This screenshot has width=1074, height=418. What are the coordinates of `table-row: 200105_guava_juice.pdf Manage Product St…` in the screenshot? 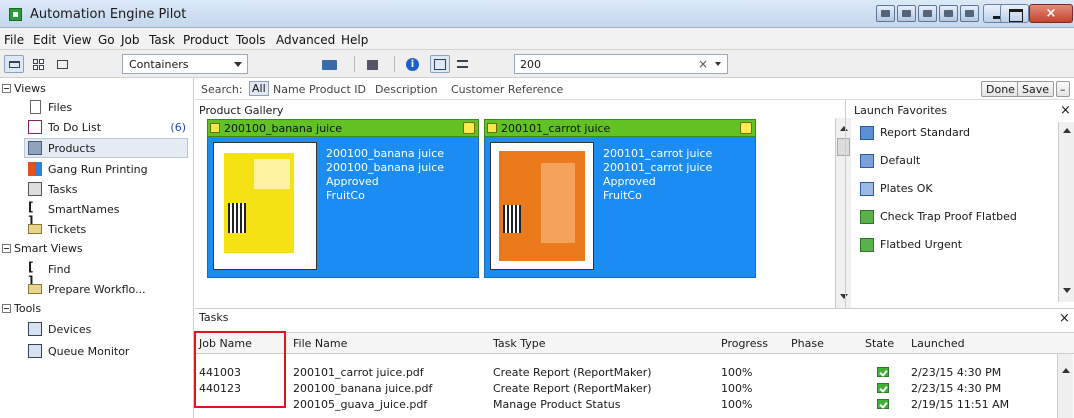 It's located at (626, 405).